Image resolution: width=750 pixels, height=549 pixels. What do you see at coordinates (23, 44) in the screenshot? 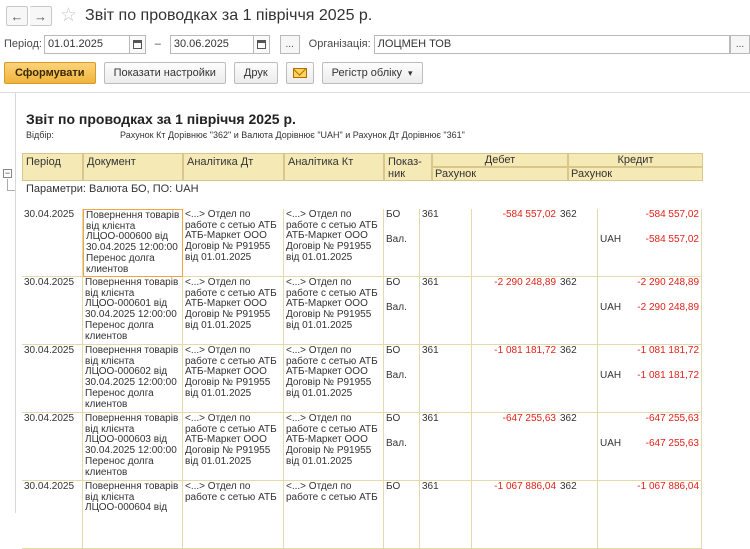
I see `period-label: Період:` at bounding box center [23, 44].